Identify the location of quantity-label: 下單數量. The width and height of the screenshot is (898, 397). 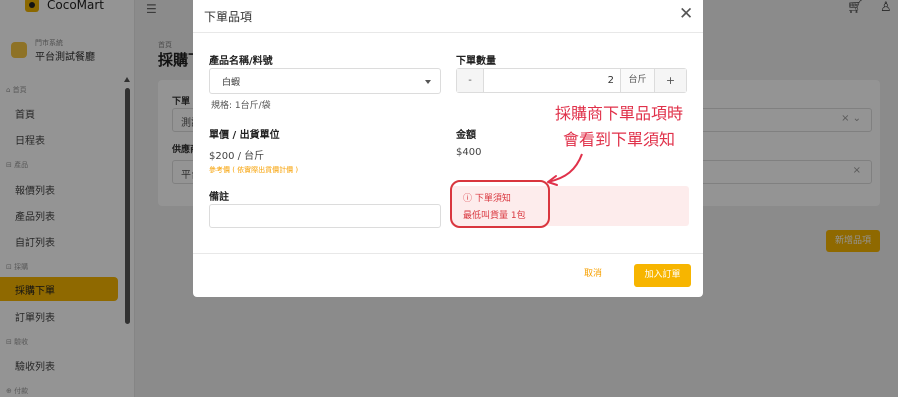
(476, 61).